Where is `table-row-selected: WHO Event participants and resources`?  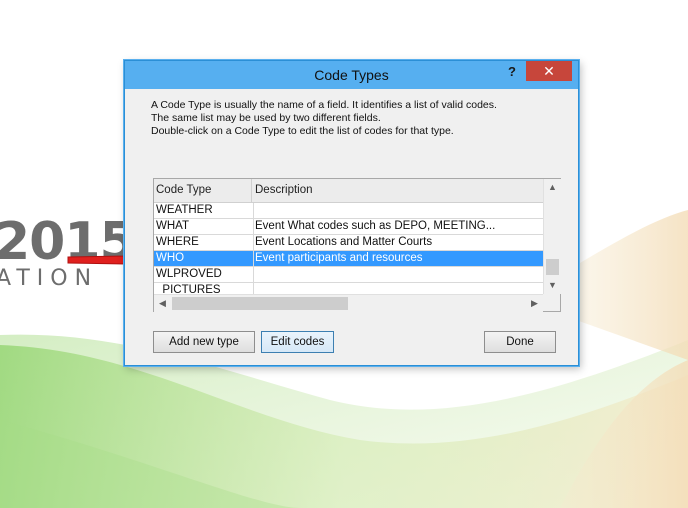 table-row-selected: WHO Event participants and resources is located at coordinates (348, 259).